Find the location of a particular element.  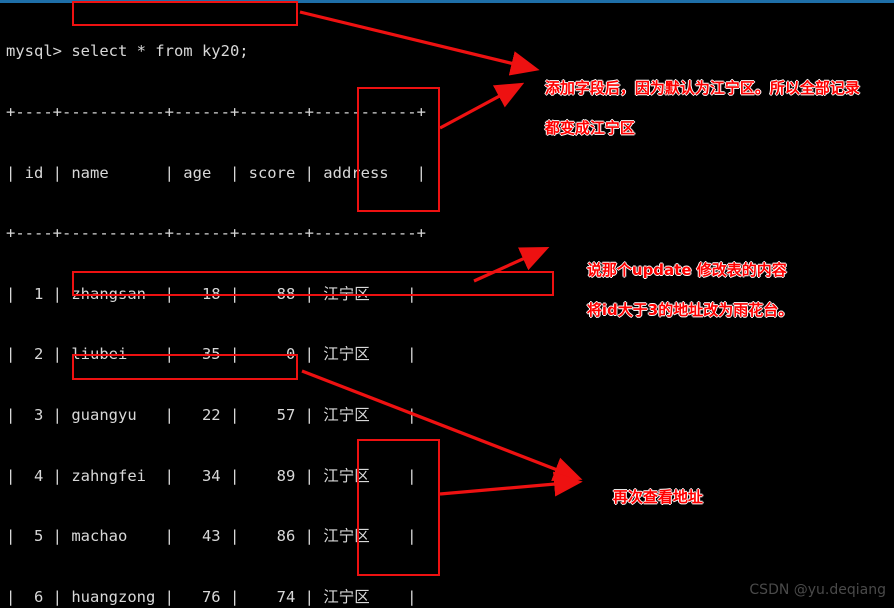

annotation-note-3-text: 再次查看地址 is located at coordinates (657, 497).